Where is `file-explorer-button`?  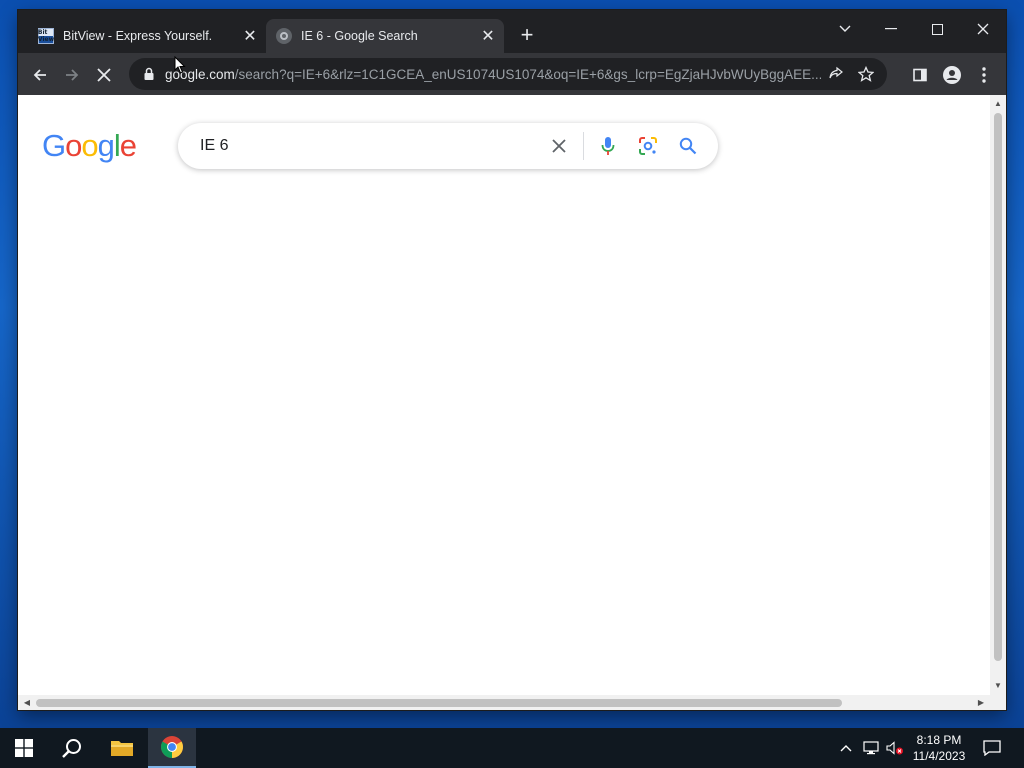
file-explorer-button is located at coordinates (122, 748).